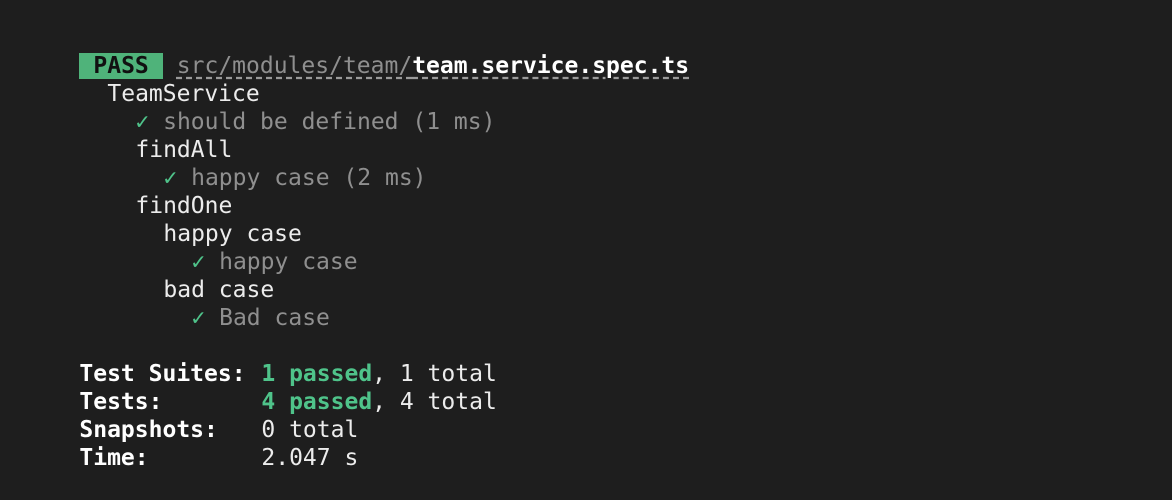 The height and width of the screenshot is (500, 1172). What do you see at coordinates (598, 359) in the screenshot?
I see `summary-suites: Test Suites: 1 passed, 1 total` at bounding box center [598, 359].